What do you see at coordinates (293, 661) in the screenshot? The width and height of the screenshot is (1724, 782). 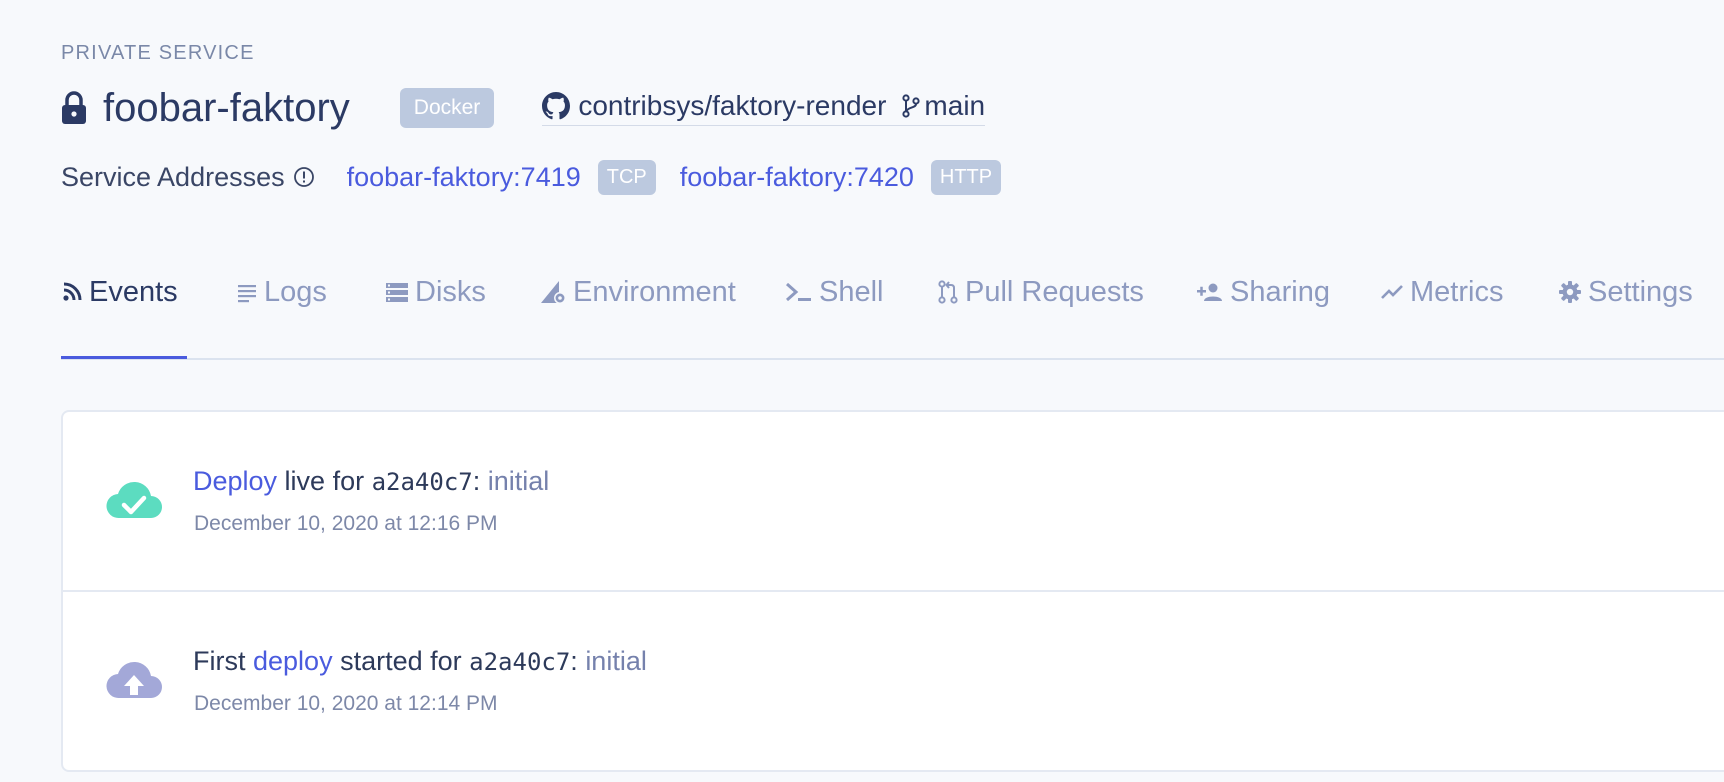 I see `deploy-link: deploy` at bounding box center [293, 661].